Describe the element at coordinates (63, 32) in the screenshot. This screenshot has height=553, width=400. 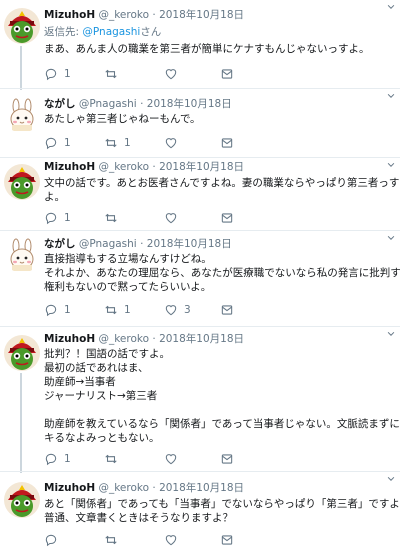
I see `reply-to-prefix: 返信先:` at that location.